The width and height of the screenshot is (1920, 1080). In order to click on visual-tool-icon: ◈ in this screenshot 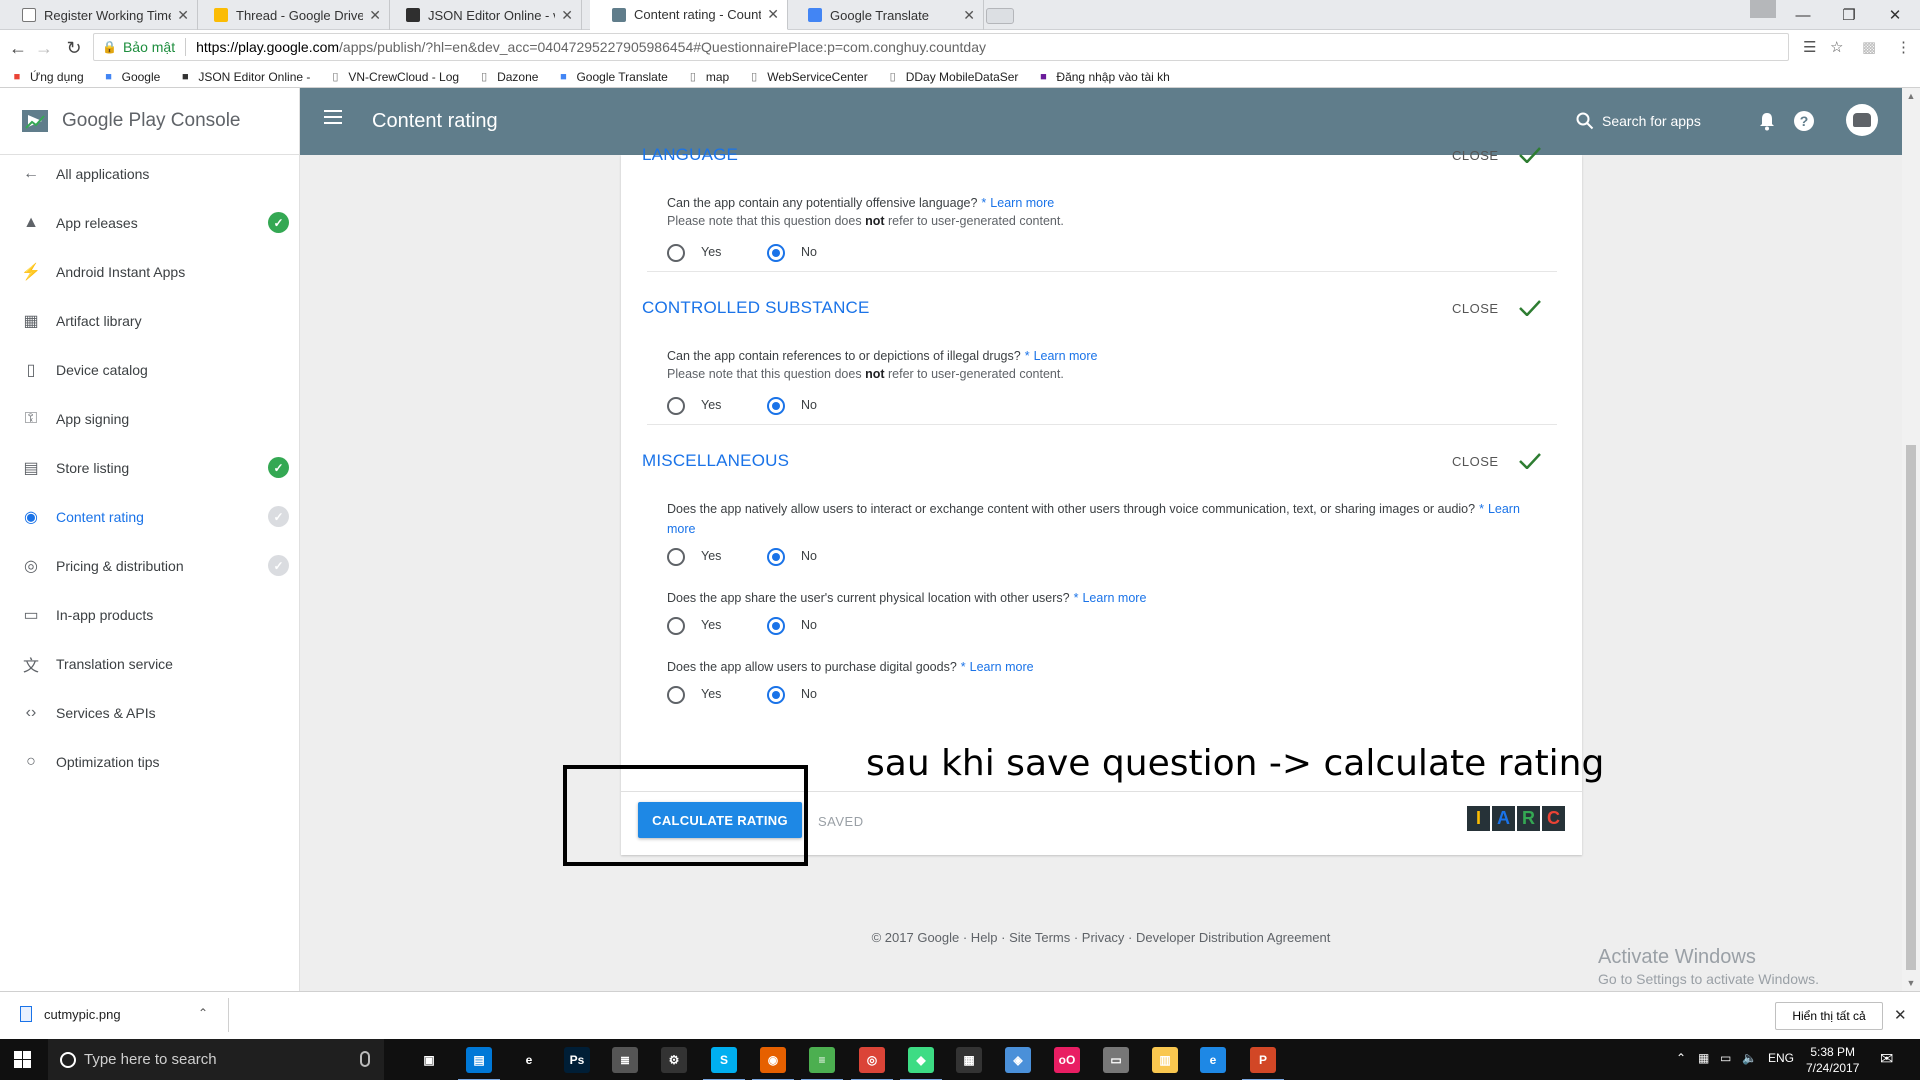, I will do `click(1018, 1060)`.